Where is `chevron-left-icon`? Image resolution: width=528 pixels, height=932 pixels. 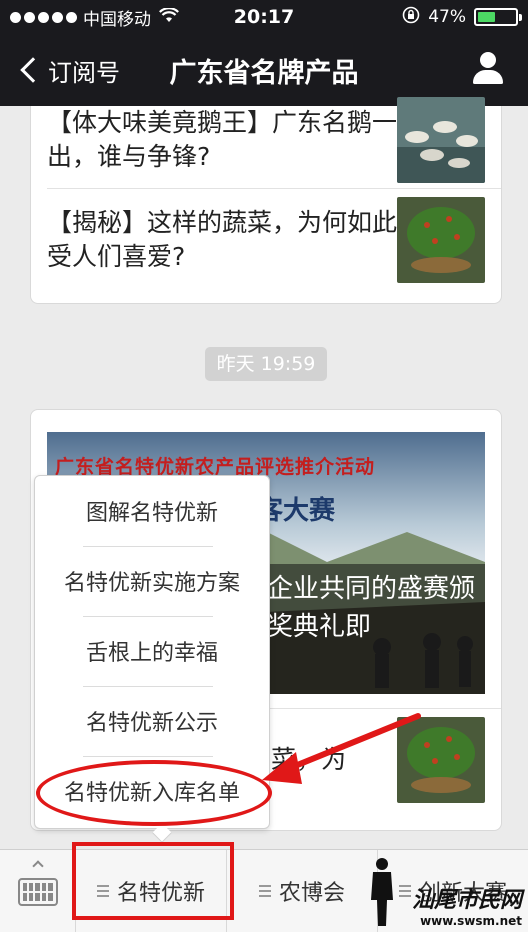 chevron-left-icon is located at coordinates (33, 70).